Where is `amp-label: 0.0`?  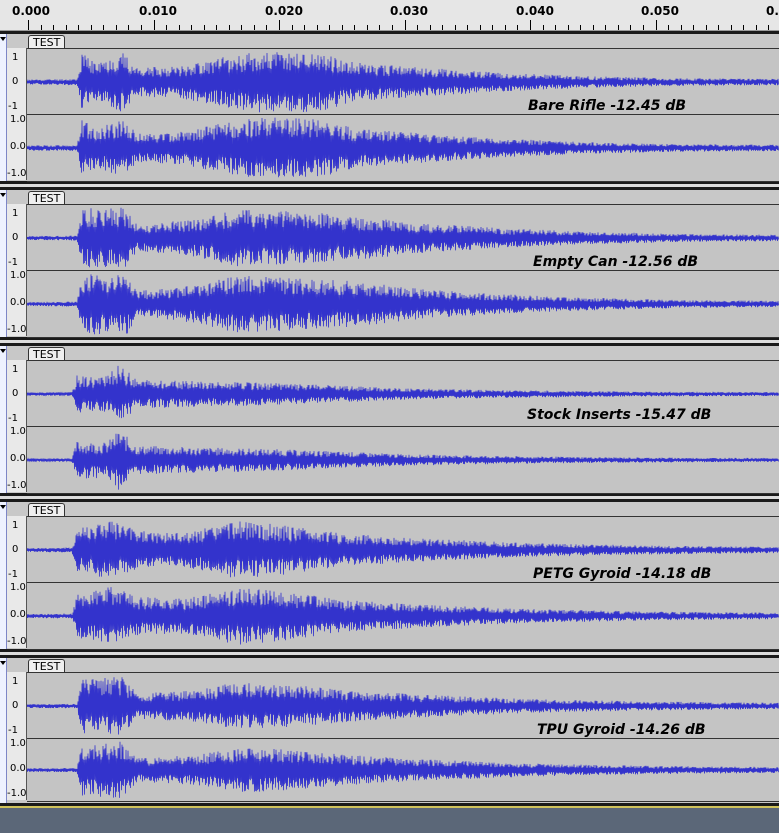 amp-label: 0.0 is located at coordinates (18, 614).